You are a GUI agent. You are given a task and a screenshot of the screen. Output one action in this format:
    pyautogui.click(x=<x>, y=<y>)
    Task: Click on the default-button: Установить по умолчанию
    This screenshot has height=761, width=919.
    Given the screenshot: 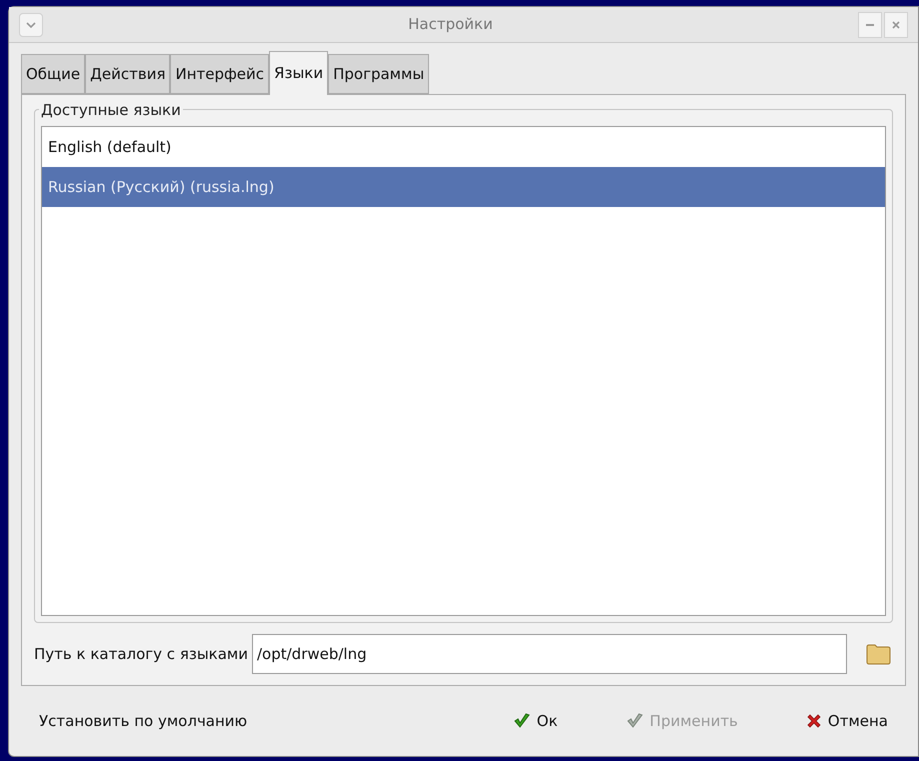 What is the action you would take?
    pyautogui.click(x=143, y=721)
    